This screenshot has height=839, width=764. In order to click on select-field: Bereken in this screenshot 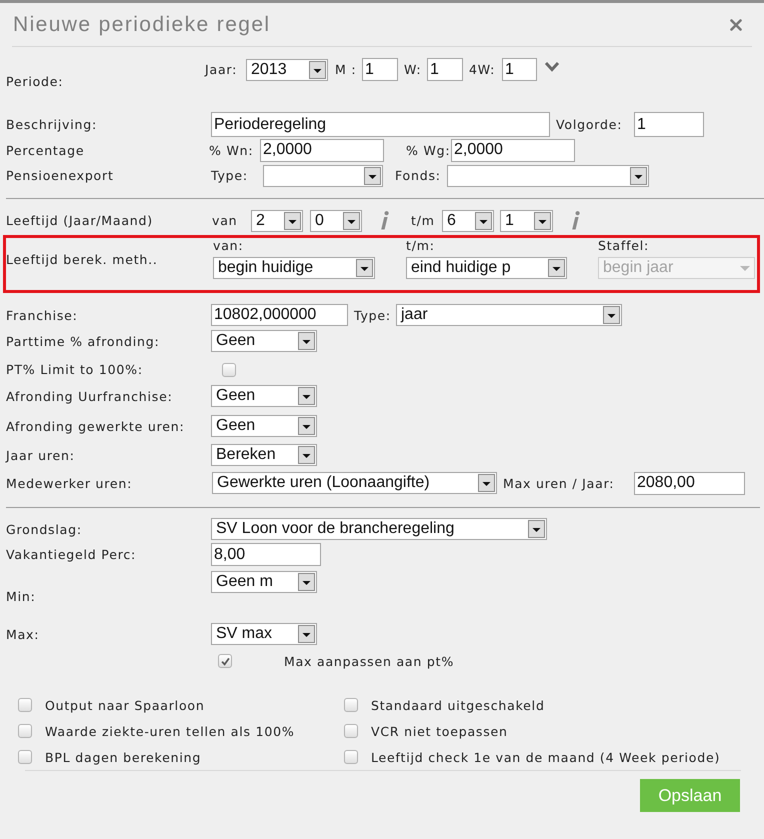, I will do `click(264, 455)`.